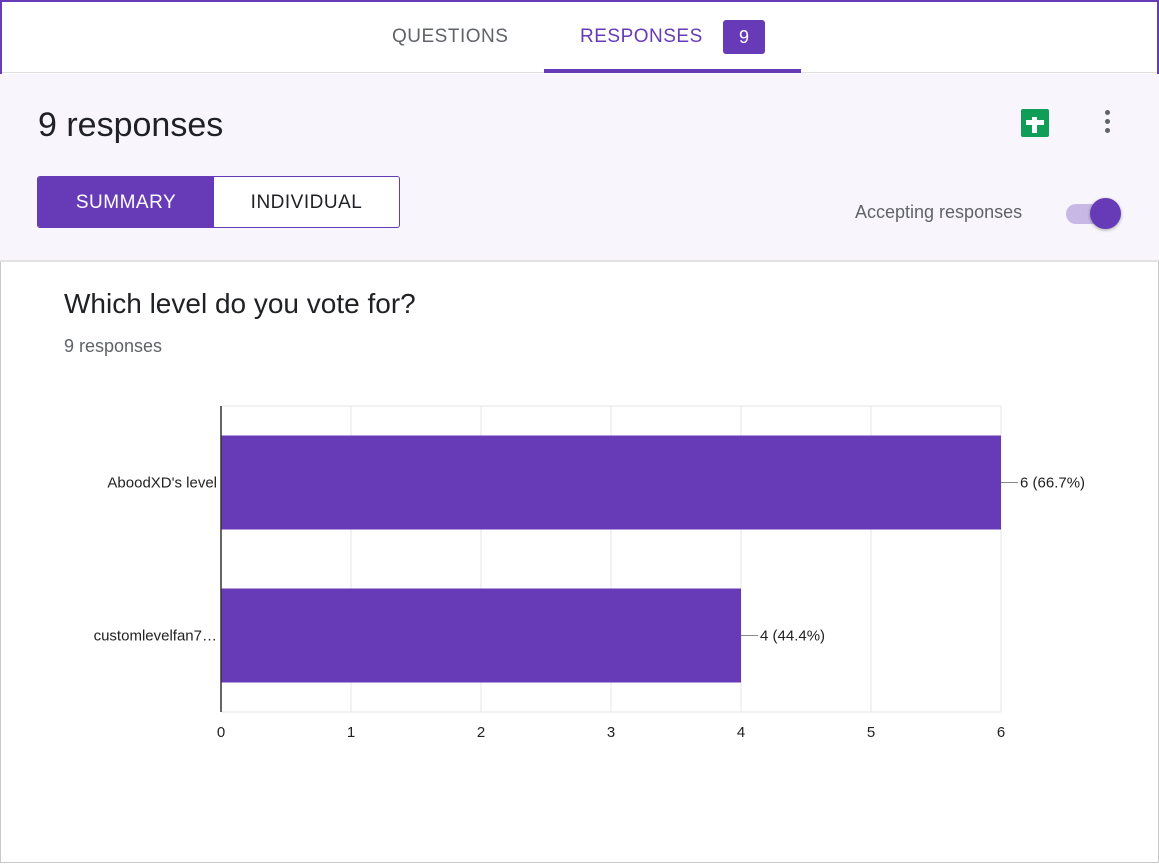  I want to click on more-vert-icon, so click(1107, 122).